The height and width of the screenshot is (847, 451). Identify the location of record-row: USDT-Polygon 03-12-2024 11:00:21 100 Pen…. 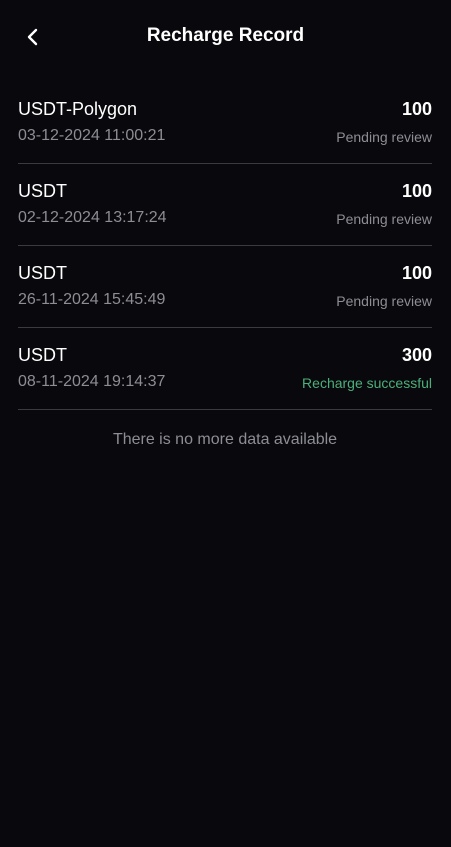
(225, 123).